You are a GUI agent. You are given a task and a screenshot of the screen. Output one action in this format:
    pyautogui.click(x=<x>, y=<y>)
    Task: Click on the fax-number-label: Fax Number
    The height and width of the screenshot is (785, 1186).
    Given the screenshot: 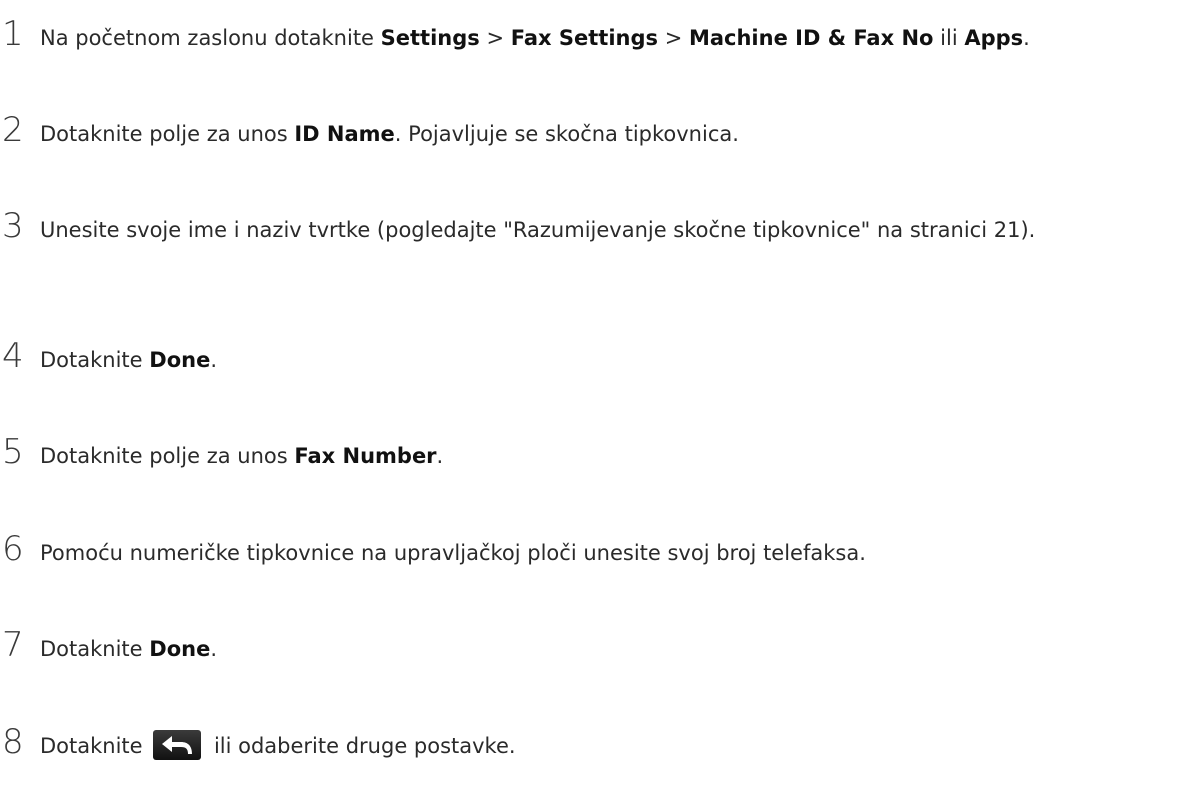 What is the action you would take?
    pyautogui.click(x=365, y=456)
    